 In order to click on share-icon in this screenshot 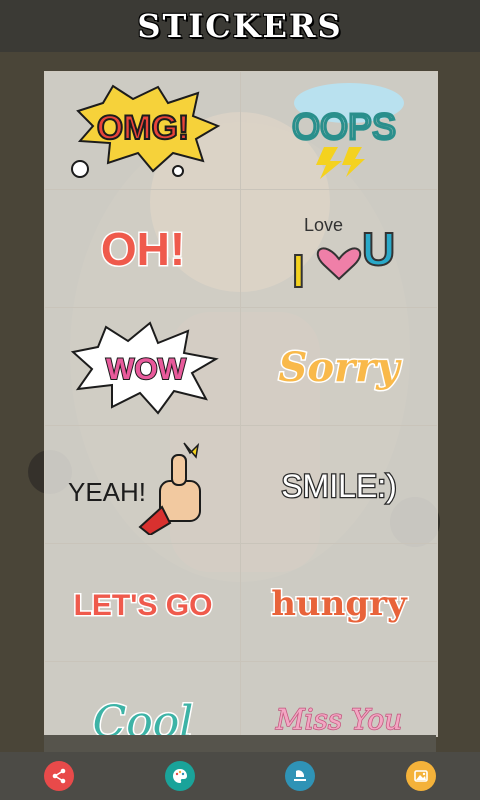, I will do `click(59, 776)`.